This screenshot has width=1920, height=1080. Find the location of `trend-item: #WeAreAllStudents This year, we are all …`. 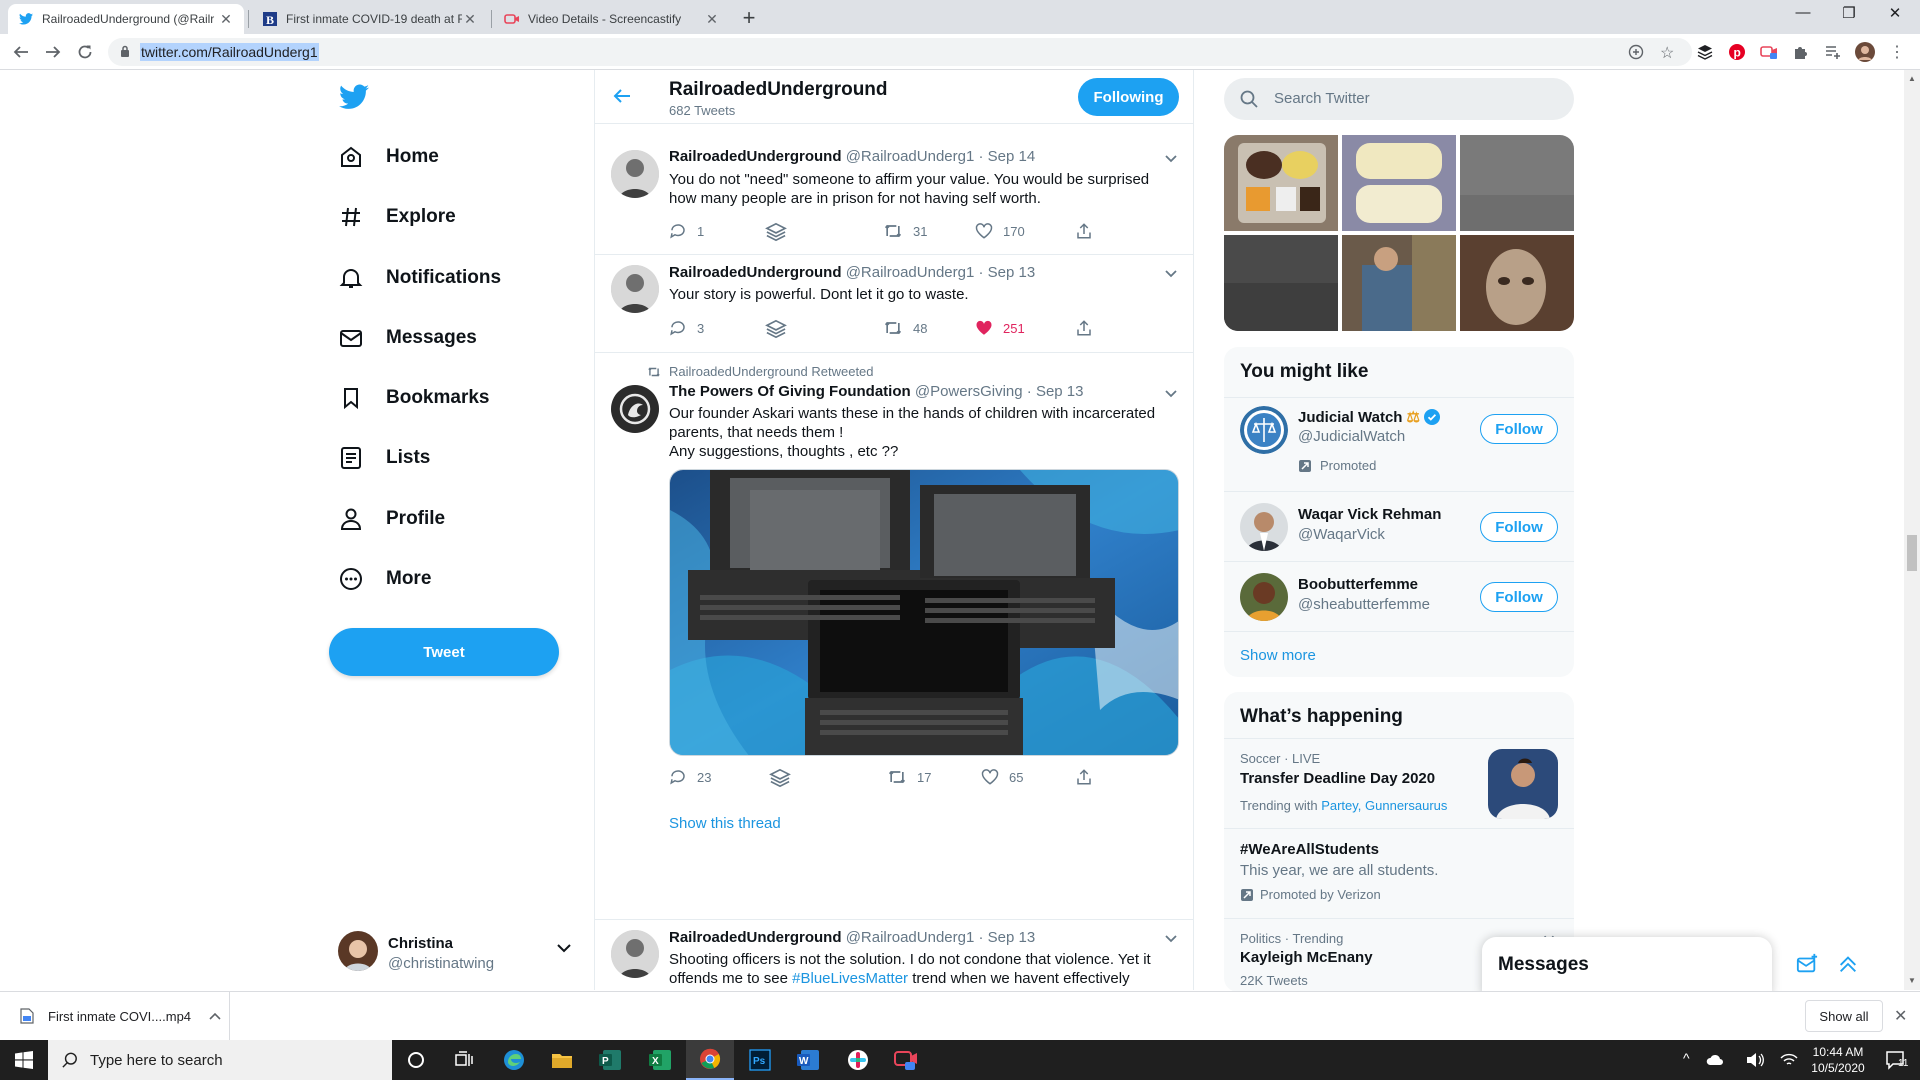

trend-item: #WeAreAllStudents This year, we are all … is located at coordinates (1399, 873).